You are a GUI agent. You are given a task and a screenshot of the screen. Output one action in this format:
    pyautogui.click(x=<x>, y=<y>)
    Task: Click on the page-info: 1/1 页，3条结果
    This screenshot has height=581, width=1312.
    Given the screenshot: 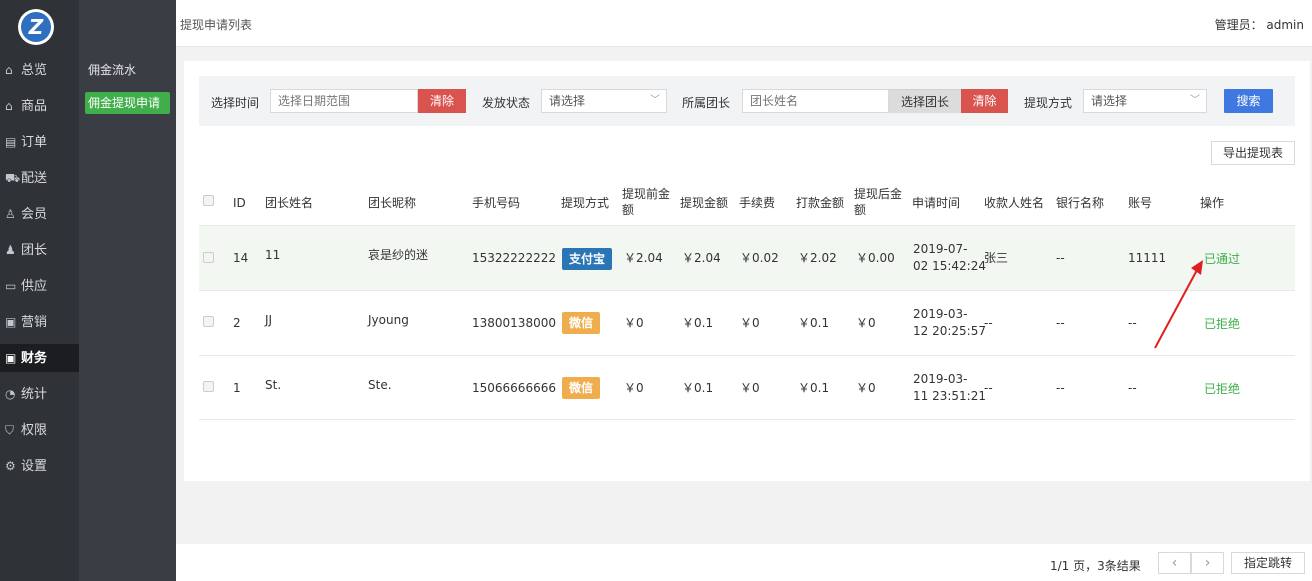 What is the action you would take?
    pyautogui.click(x=1095, y=566)
    